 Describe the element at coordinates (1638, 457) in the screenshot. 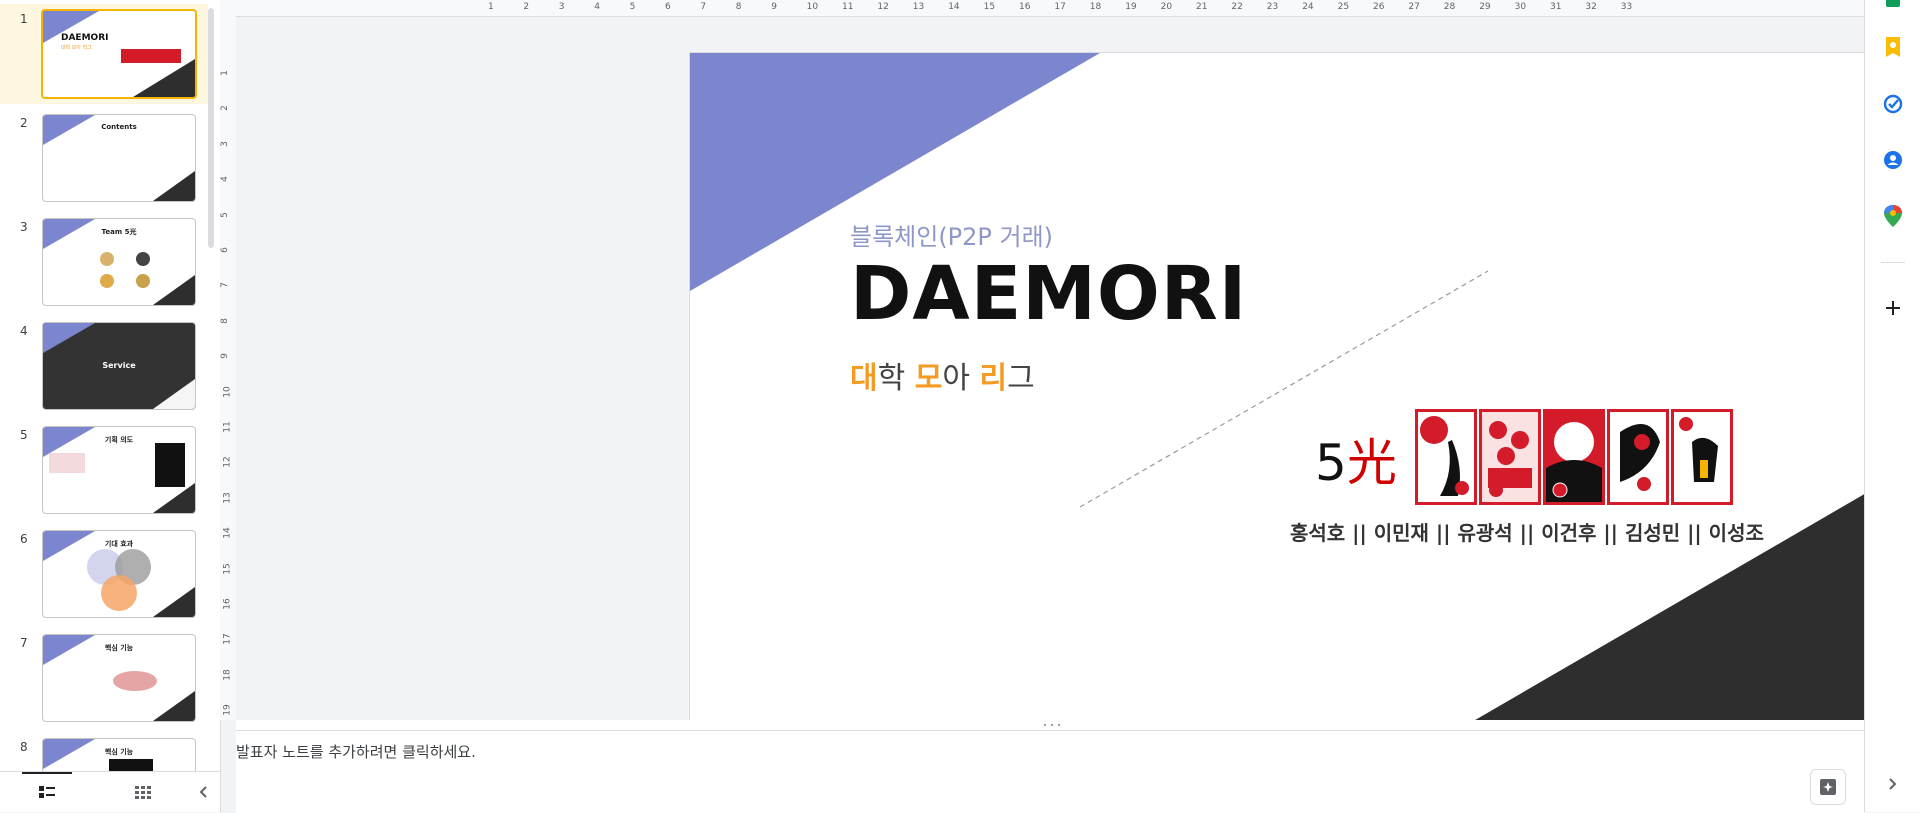

I see `hwatu-card-phoenix` at that location.